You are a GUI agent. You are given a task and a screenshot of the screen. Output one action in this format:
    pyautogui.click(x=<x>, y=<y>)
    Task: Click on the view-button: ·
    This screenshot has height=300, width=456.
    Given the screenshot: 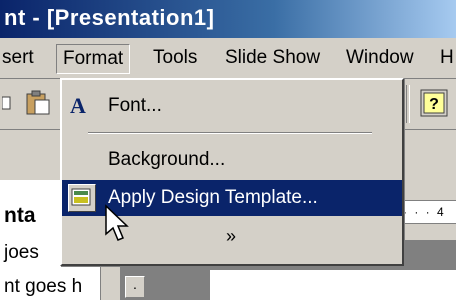 What is the action you would take?
    pyautogui.click(x=135, y=287)
    